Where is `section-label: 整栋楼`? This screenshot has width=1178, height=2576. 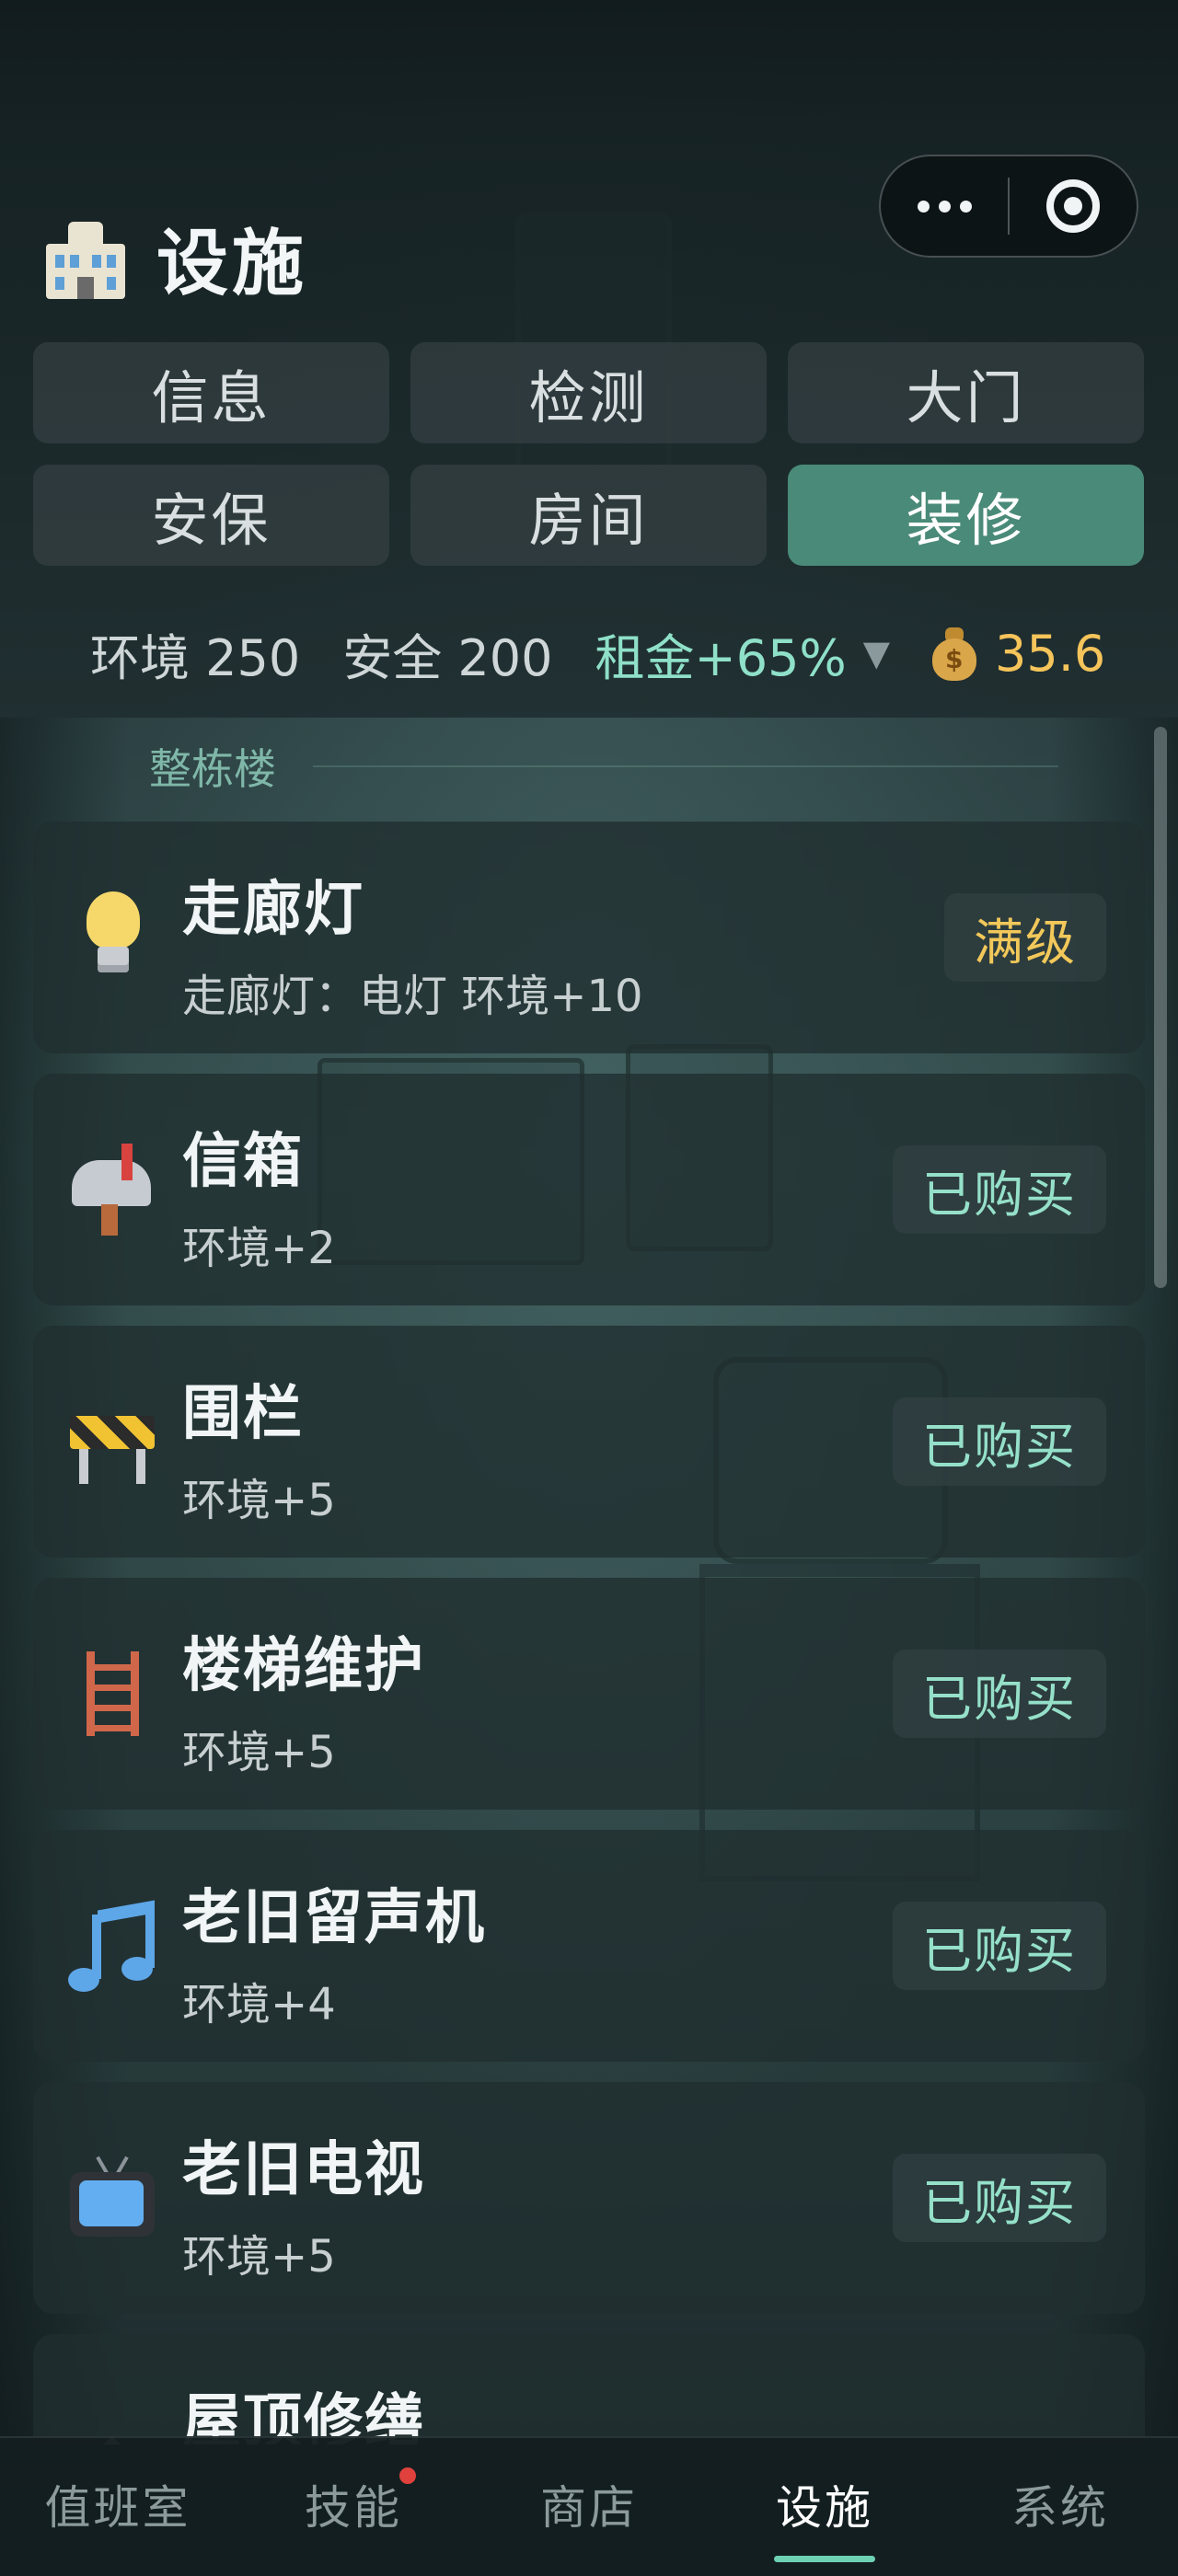
section-label: 整栋楼 is located at coordinates (212, 769).